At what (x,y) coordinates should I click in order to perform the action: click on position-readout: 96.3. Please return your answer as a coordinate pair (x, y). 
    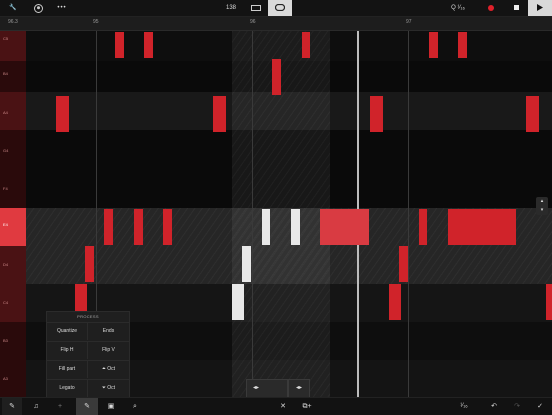
    Looking at the image, I should click on (13, 22).